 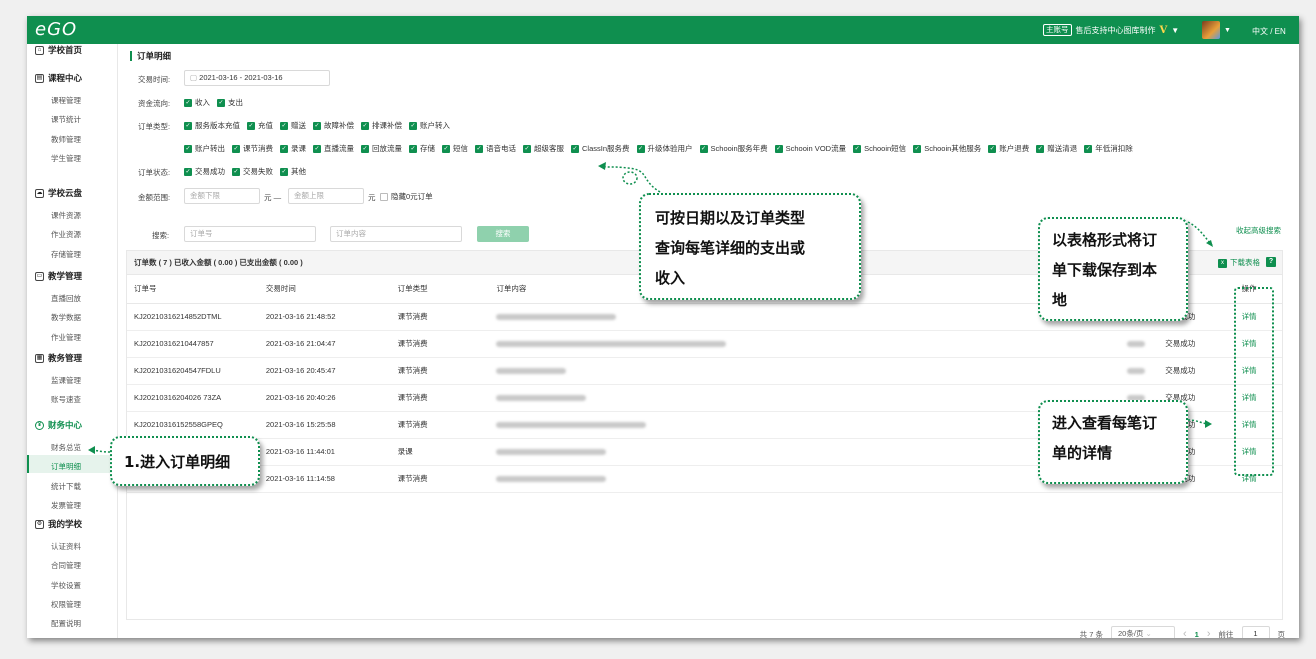 What do you see at coordinates (396, 234) in the screenshot?
I see `order-content-input: 订单内容` at bounding box center [396, 234].